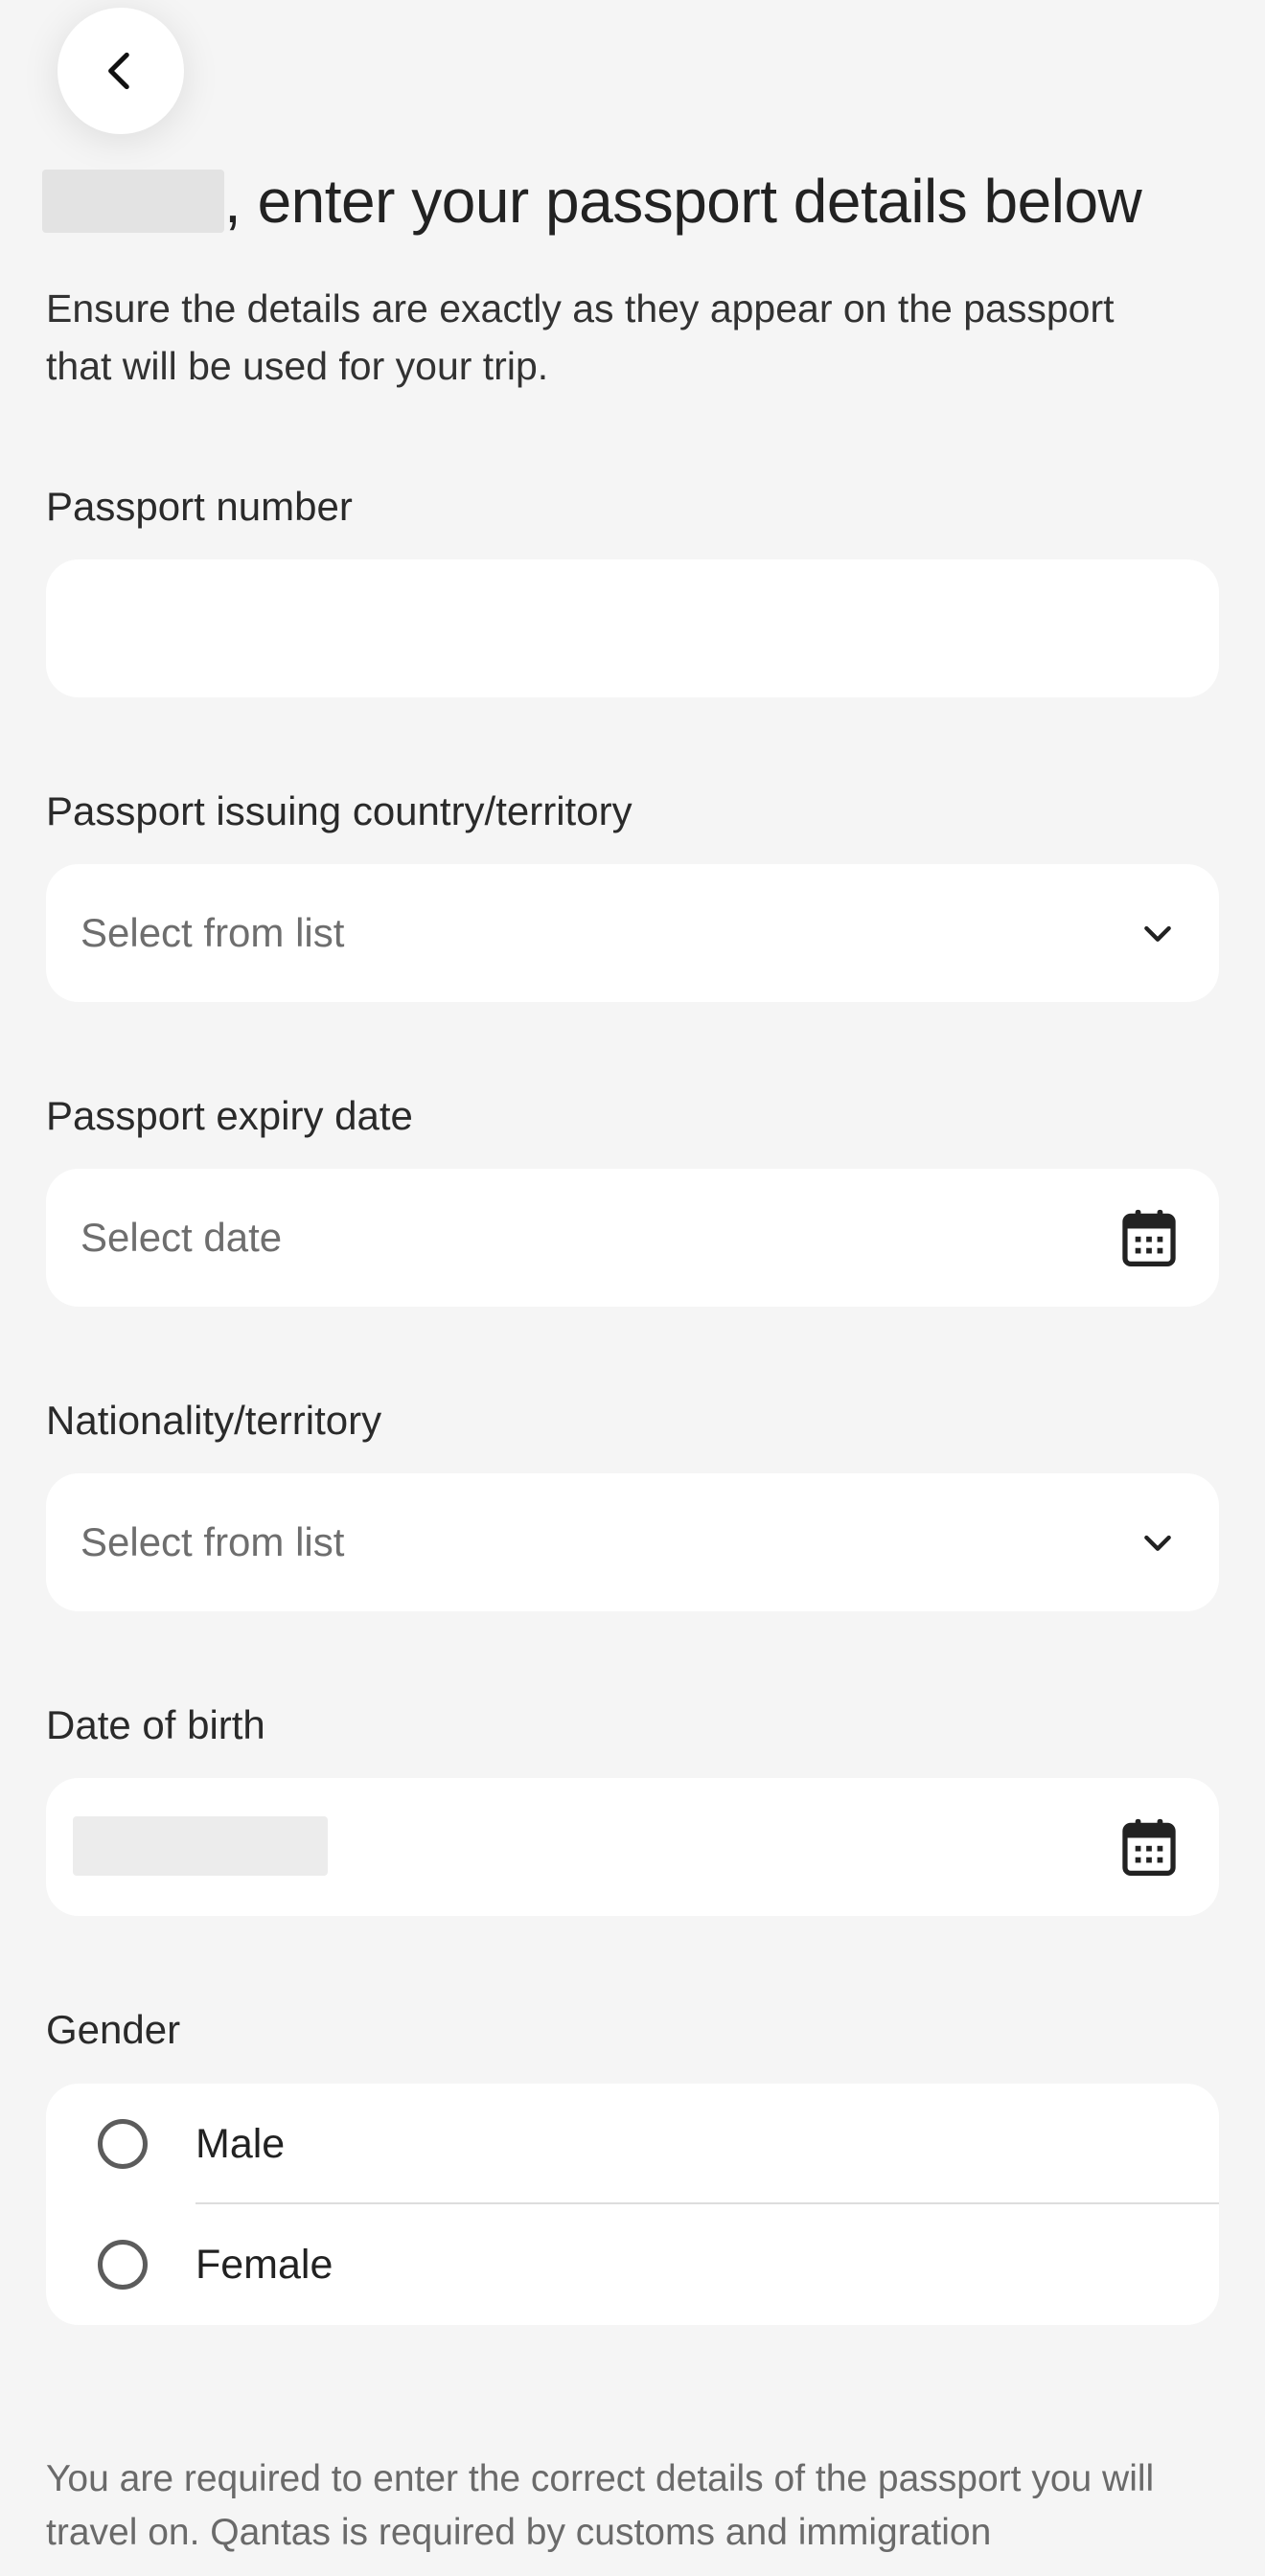 The image size is (1265, 2576). What do you see at coordinates (214, 1420) in the screenshot?
I see `nationality-label: Nationality/territory` at bounding box center [214, 1420].